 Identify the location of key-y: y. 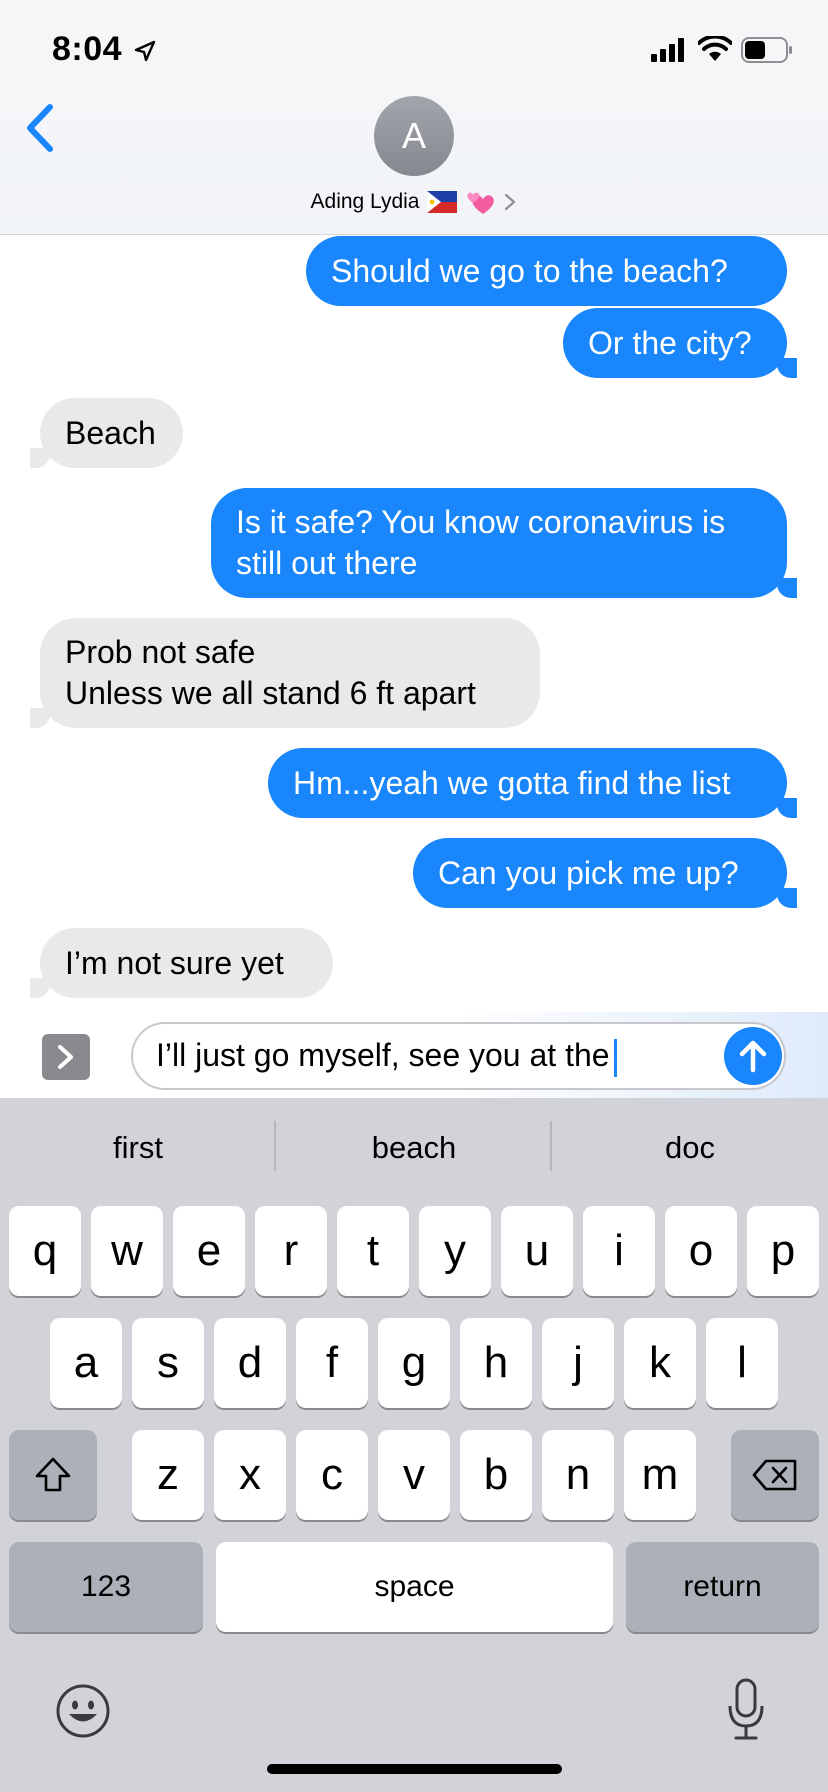
(455, 1251).